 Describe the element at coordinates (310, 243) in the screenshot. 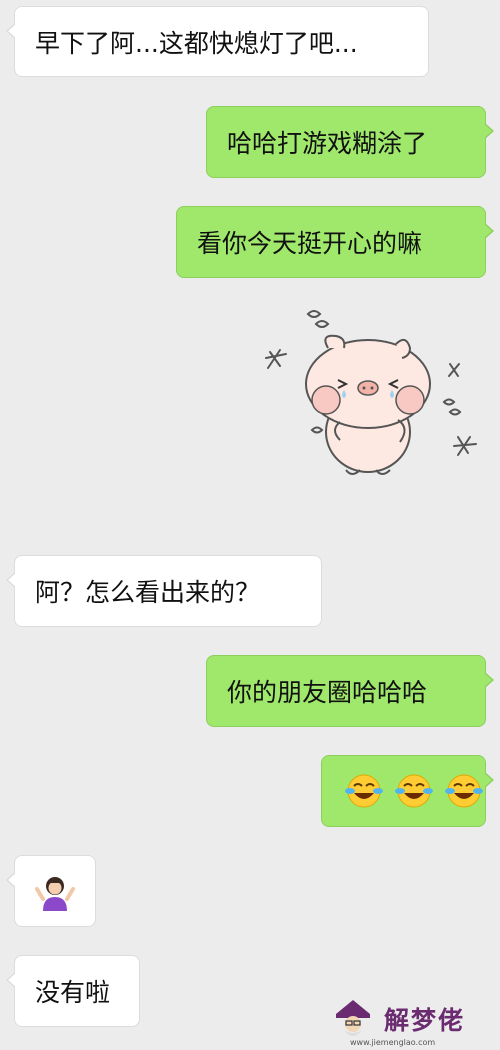

I see `message-text: 看你今天挺开心的嘛` at that location.